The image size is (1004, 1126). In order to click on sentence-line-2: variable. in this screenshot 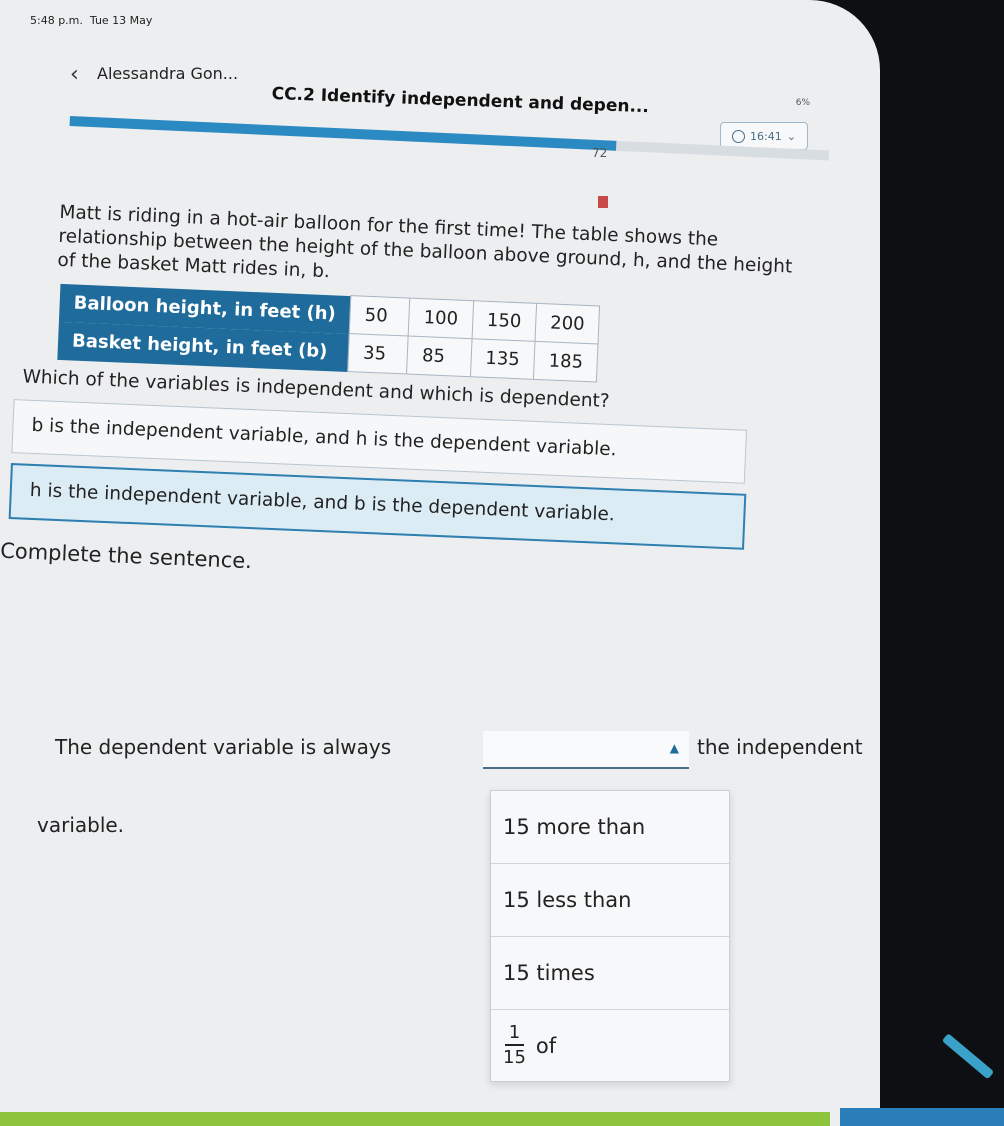, I will do `click(81, 825)`.